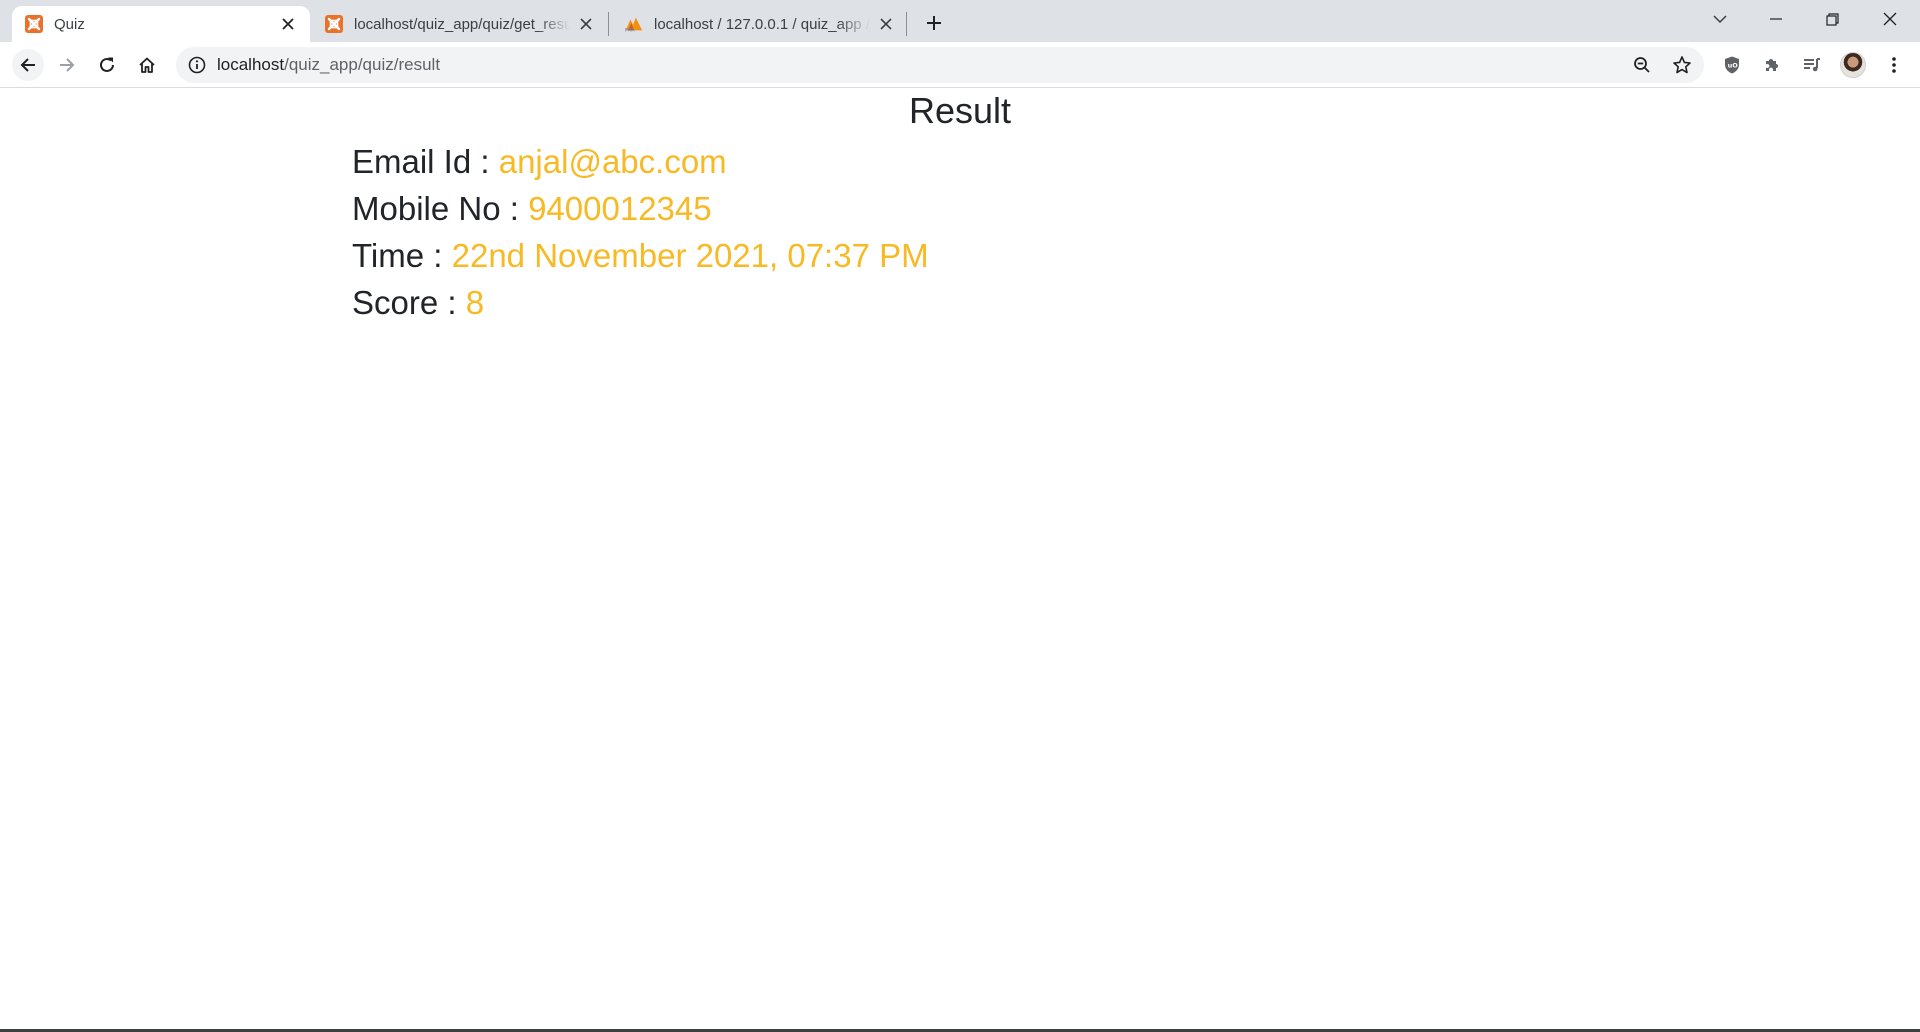 The height and width of the screenshot is (1032, 1920). I want to click on score-label: Score :, so click(409, 302).